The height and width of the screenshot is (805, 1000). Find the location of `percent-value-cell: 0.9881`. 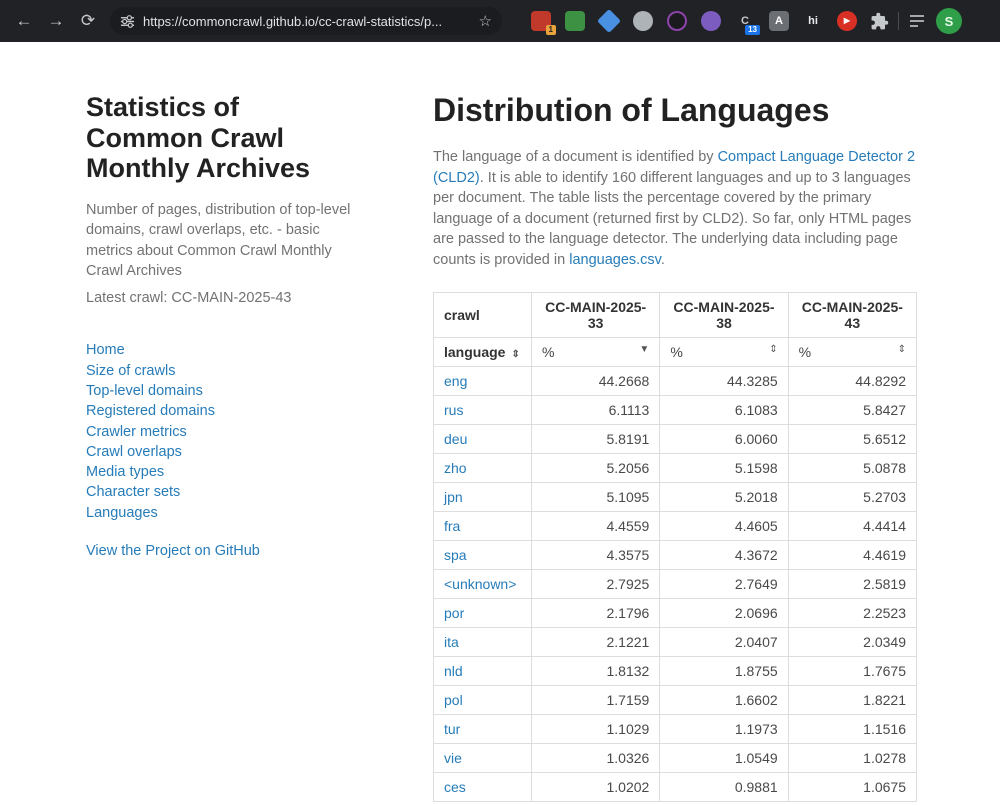

percent-value-cell: 0.9881 is located at coordinates (724, 787).